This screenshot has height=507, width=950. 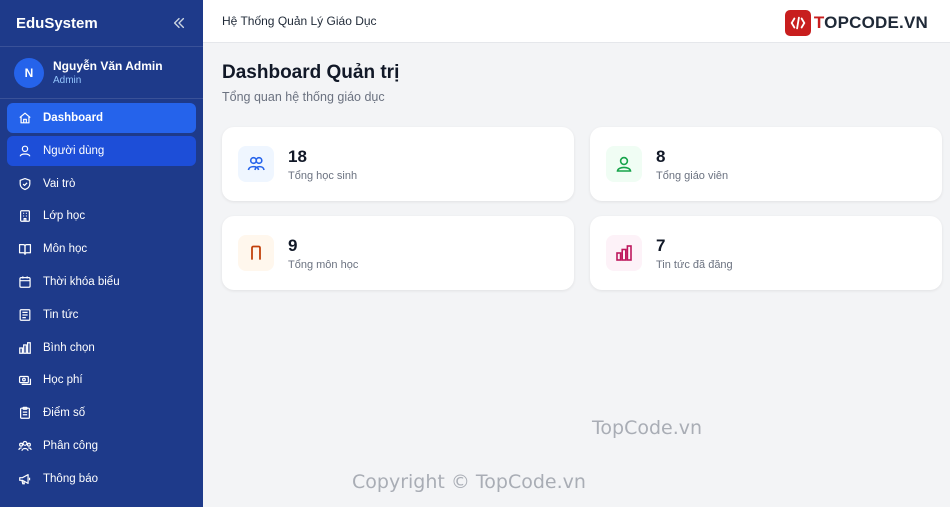 What do you see at coordinates (694, 264) in the screenshot?
I see `stat-label: Tin tức đã đăng` at bounding box center [694, 264].